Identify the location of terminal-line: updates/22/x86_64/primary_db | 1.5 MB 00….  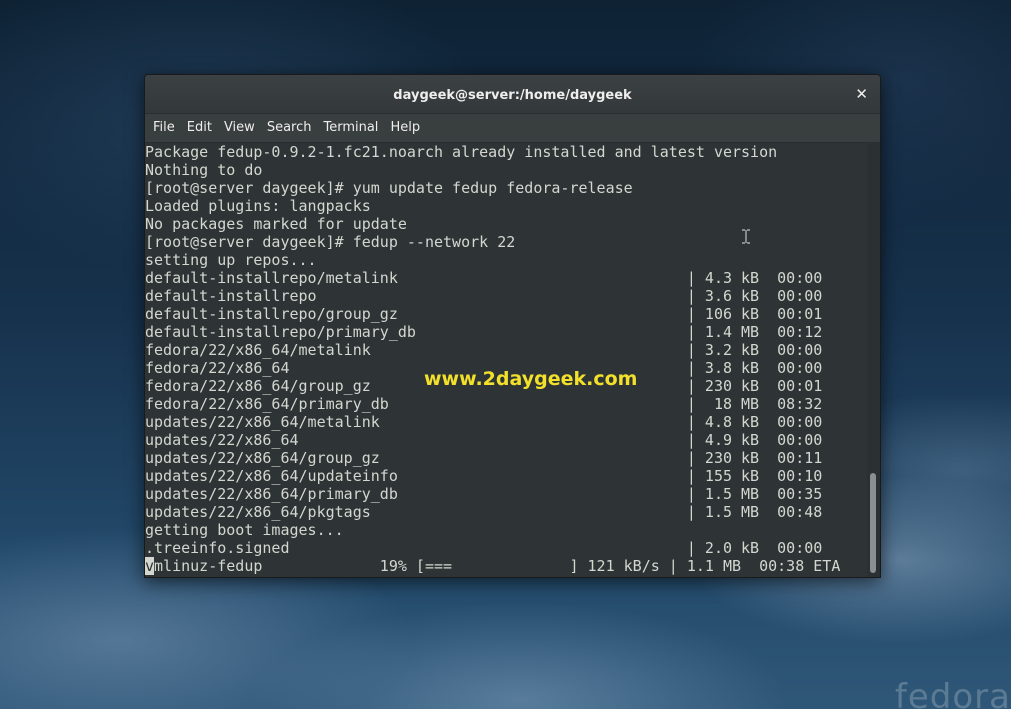
(484, 494).